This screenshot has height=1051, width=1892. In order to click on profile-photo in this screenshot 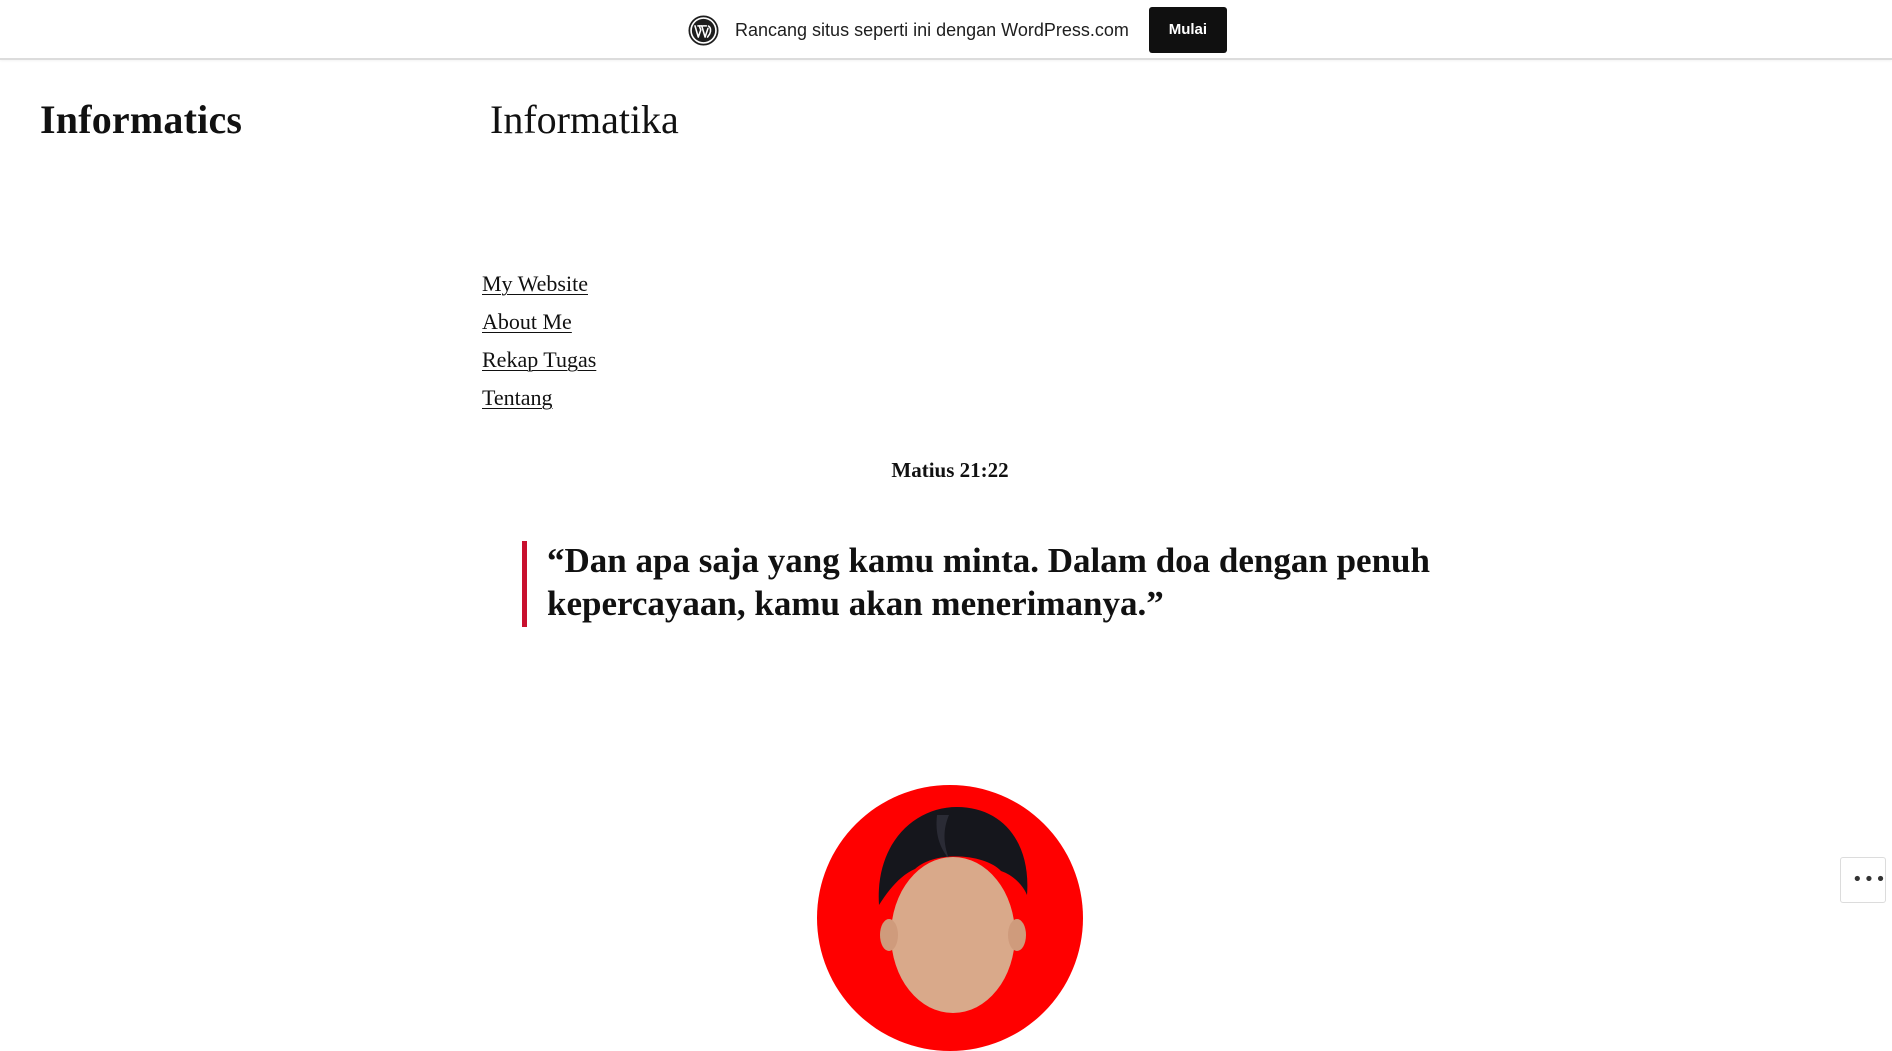, I will do `click(950, 918)`.